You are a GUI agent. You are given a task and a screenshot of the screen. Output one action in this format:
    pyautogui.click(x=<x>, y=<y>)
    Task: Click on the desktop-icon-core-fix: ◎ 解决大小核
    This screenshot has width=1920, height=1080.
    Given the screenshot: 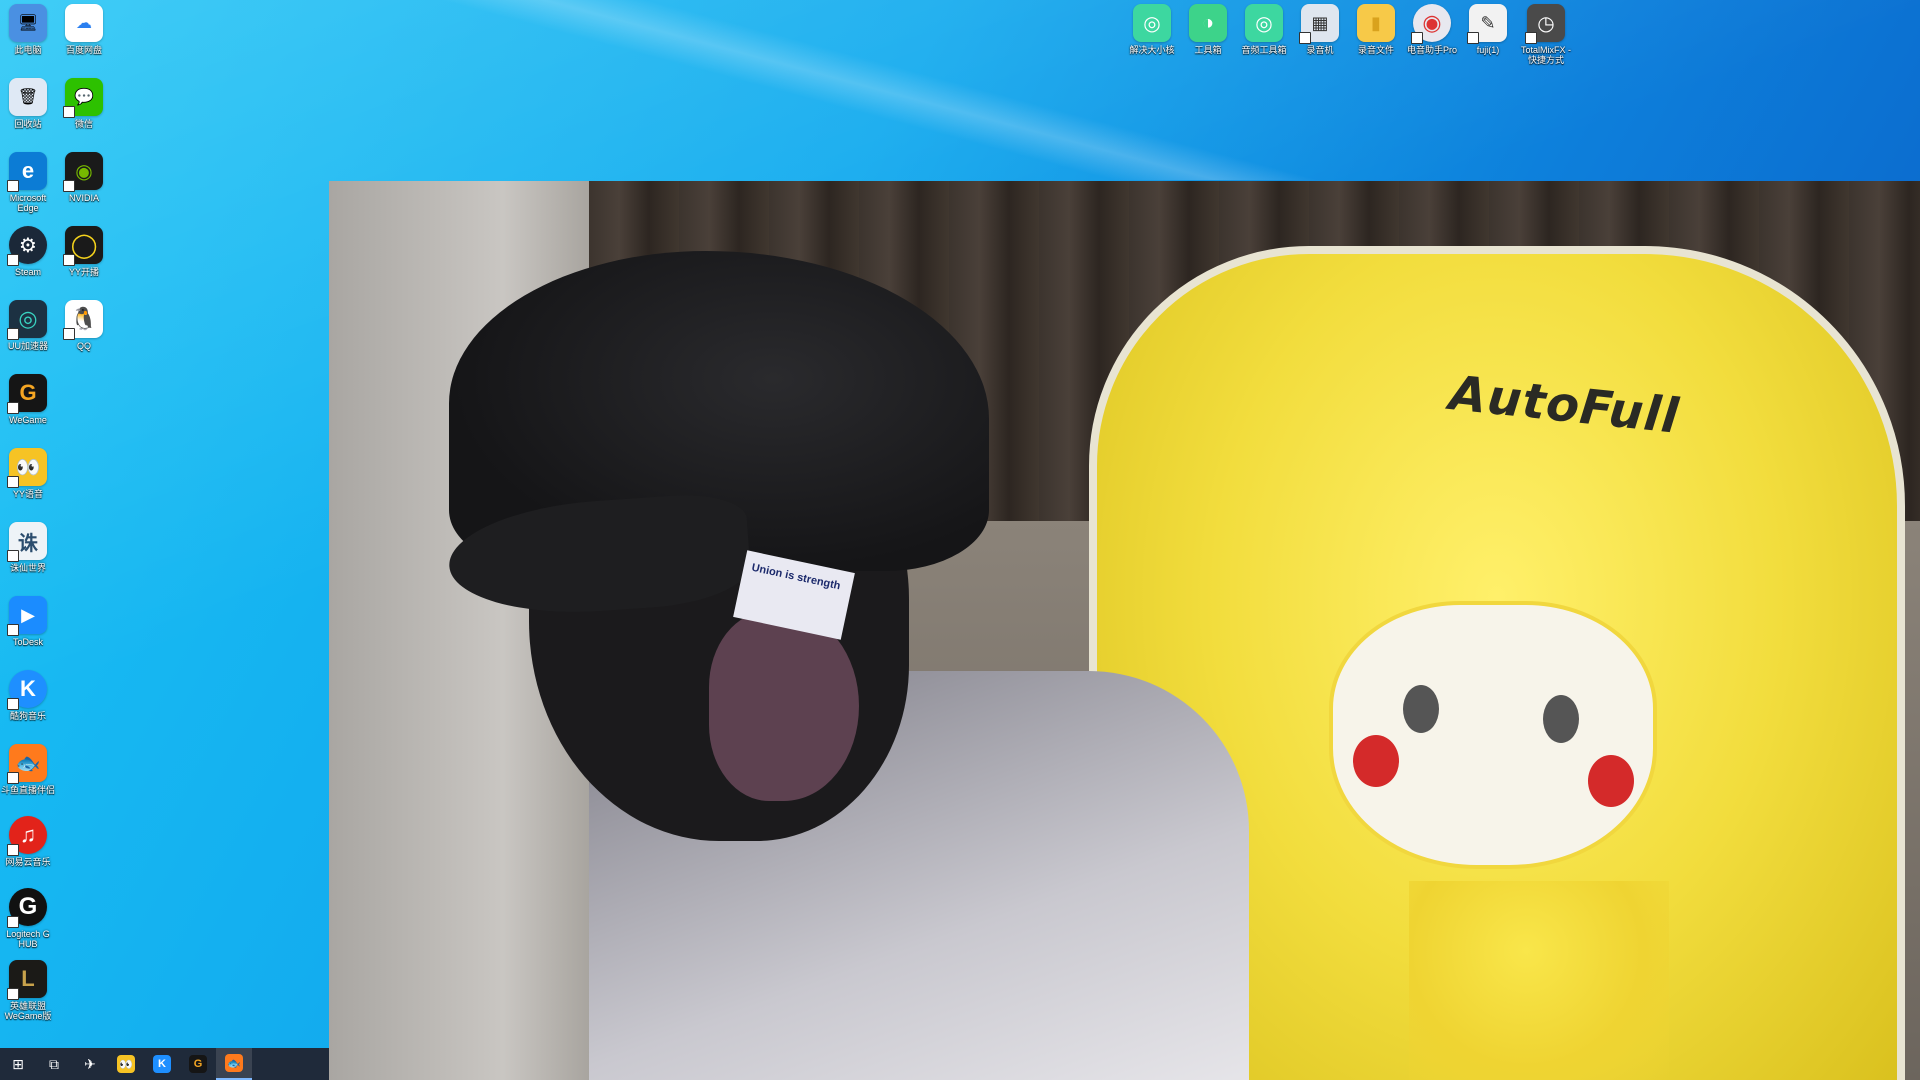 What is the action you would take?
    pyautogui.click(x=1152, y=29)
    